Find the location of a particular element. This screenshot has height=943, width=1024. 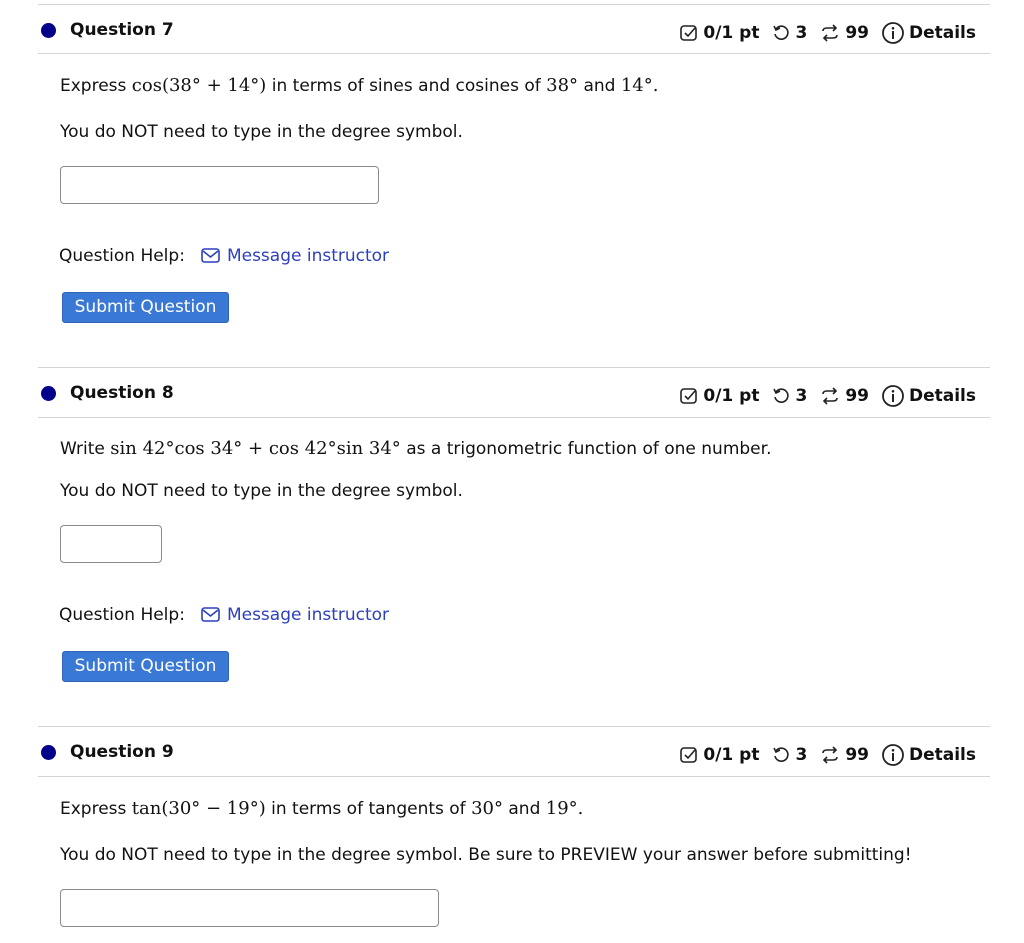

question-title: Question 7 is located at coordinates (122, 30).